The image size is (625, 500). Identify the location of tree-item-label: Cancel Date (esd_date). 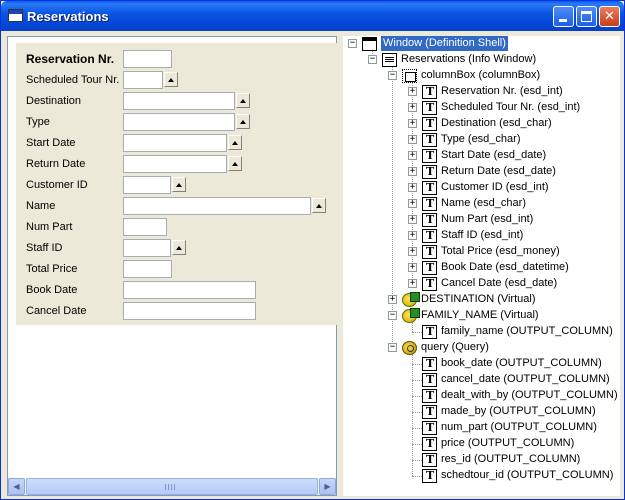
(499, 283).